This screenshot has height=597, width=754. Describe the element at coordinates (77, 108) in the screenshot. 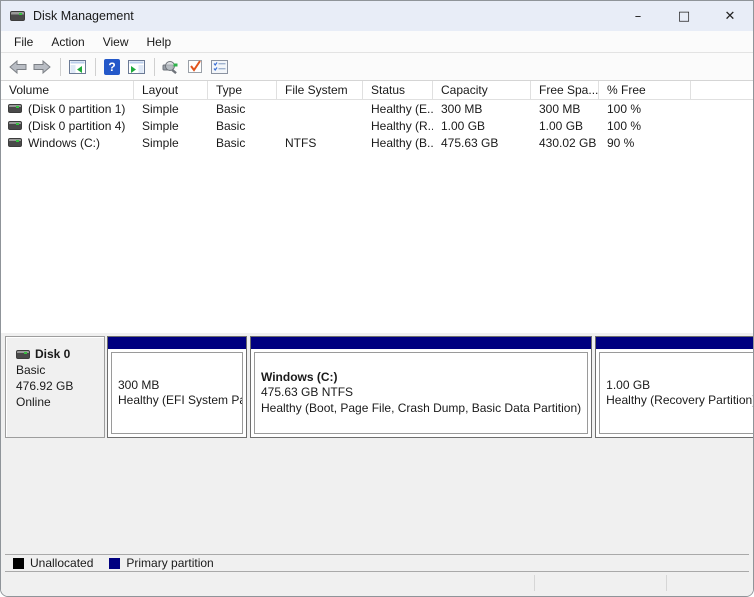

I see `volume-name: (Disk 0 partition 1)` at that location.